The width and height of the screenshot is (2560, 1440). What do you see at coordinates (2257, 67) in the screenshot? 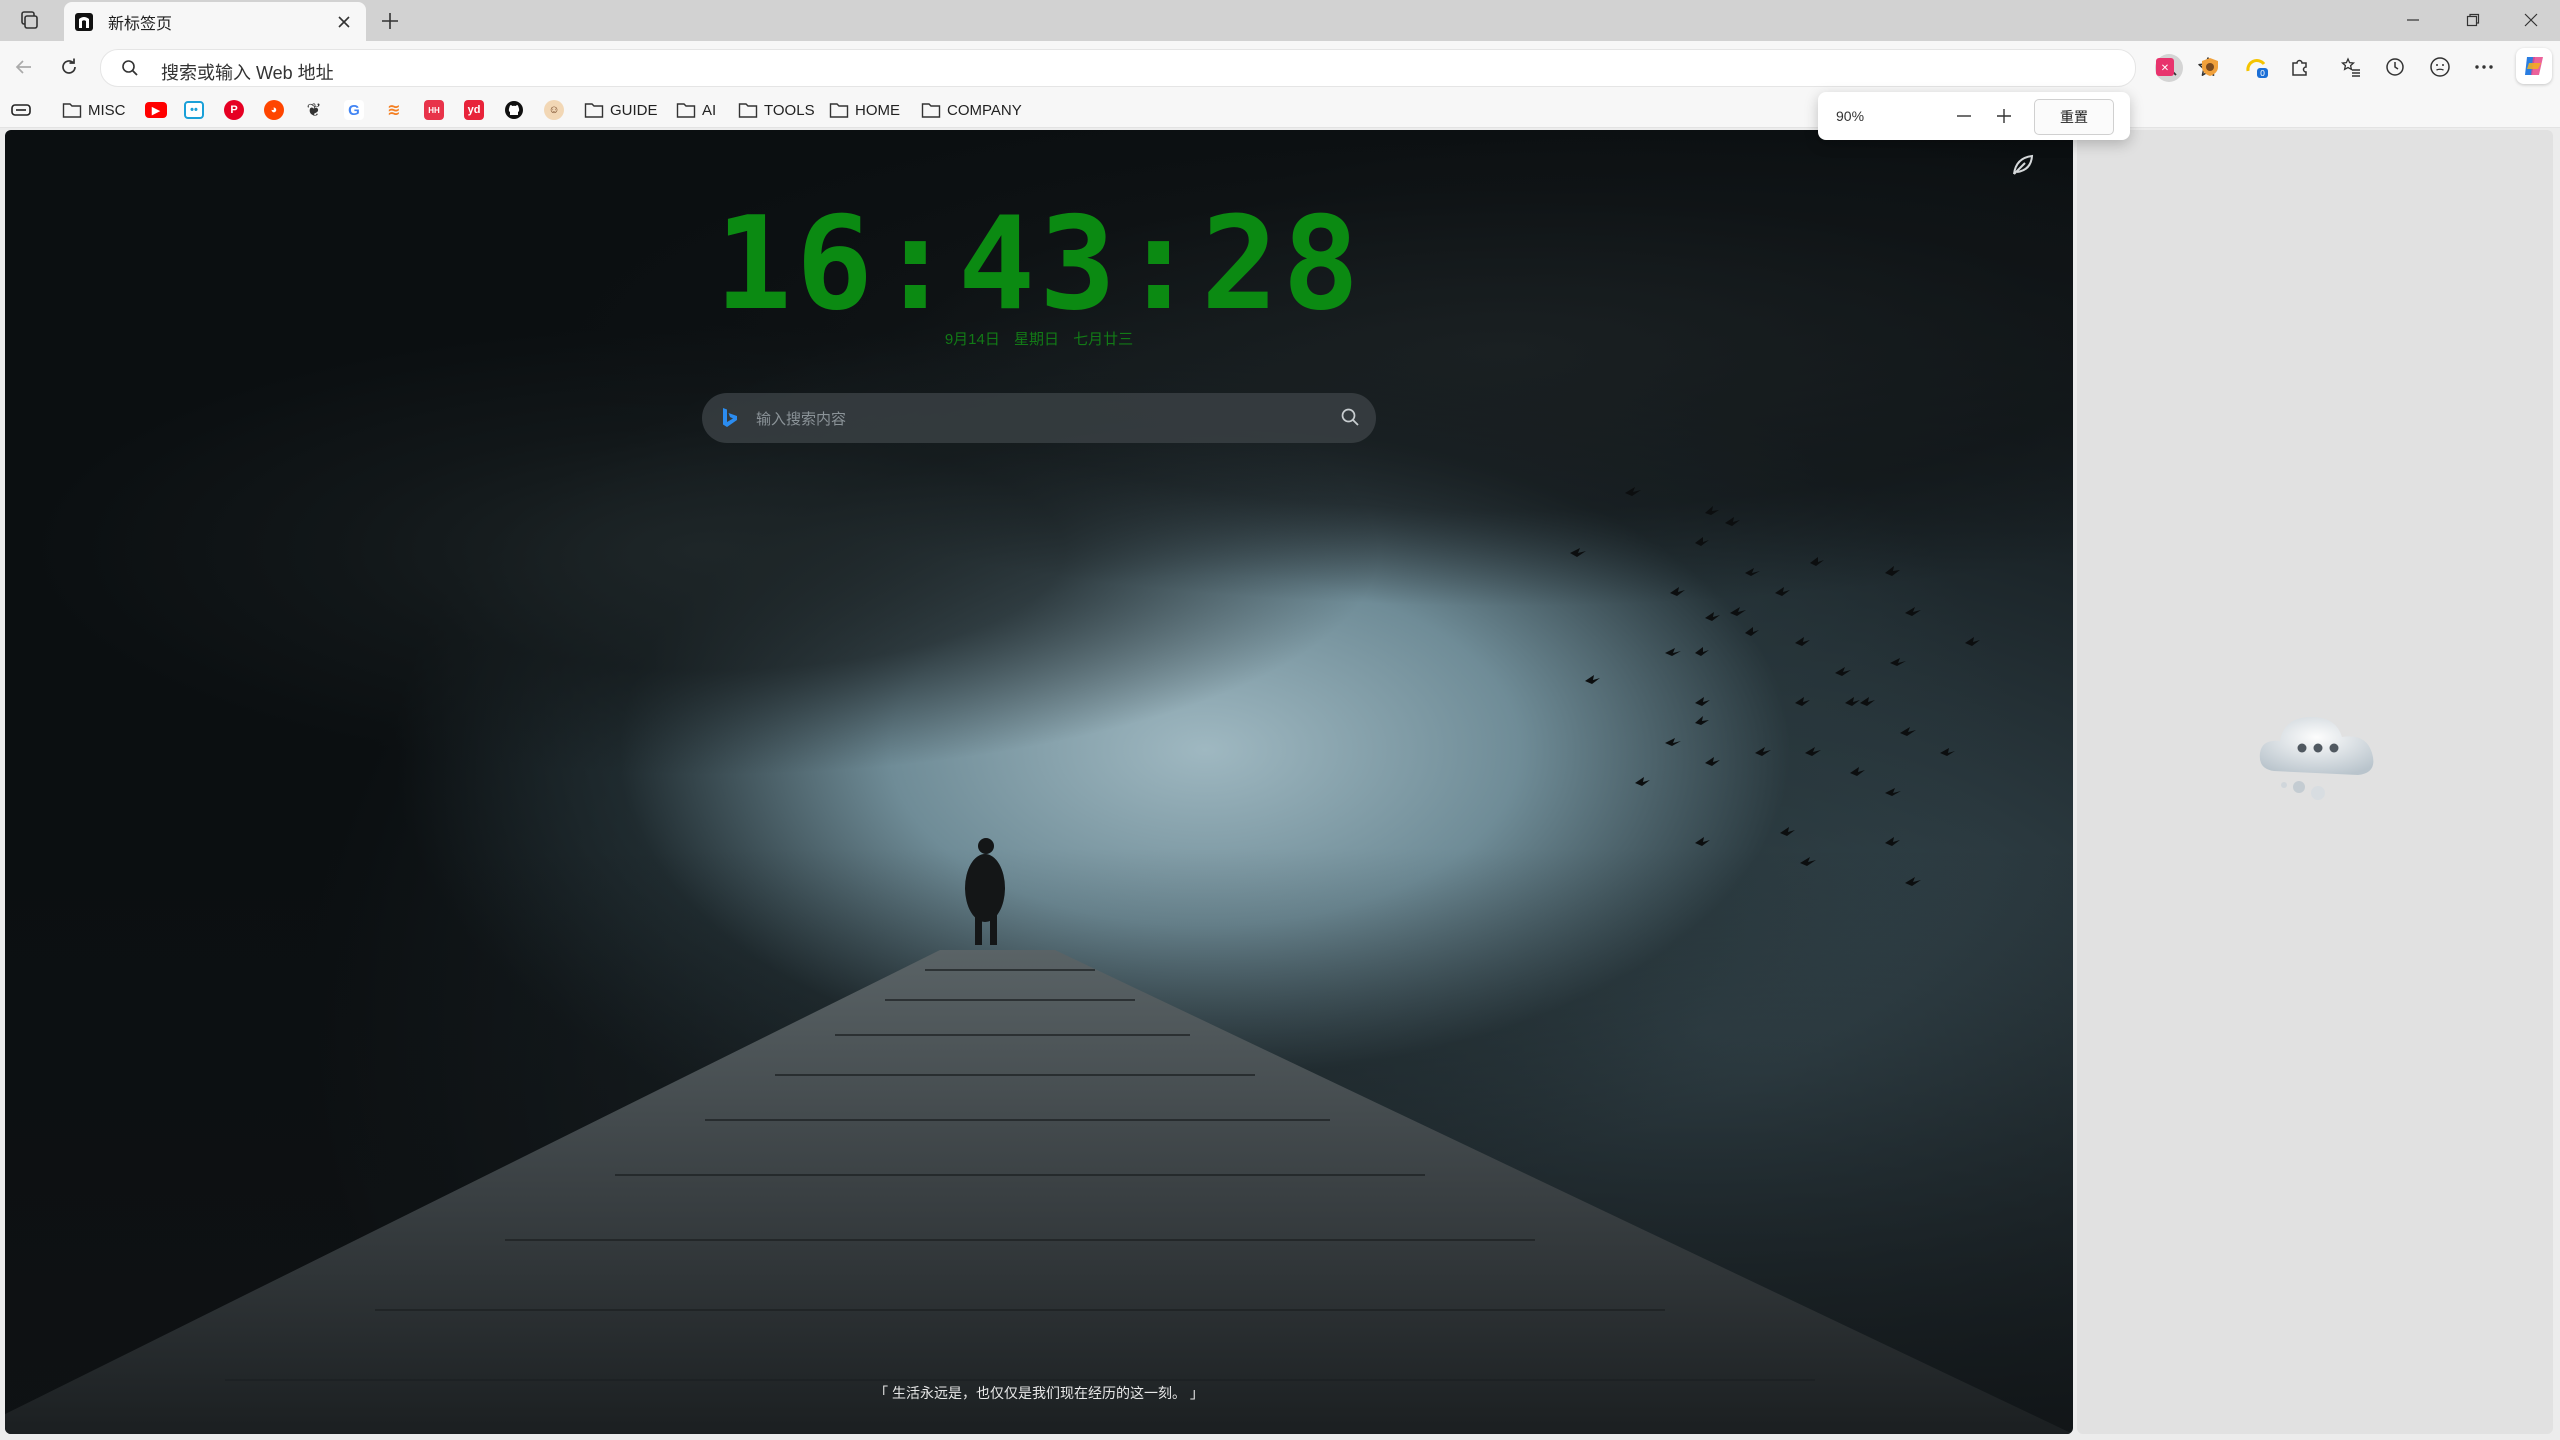
I see `speed-extension-icon: 0` at bounding box center [2257, 67].